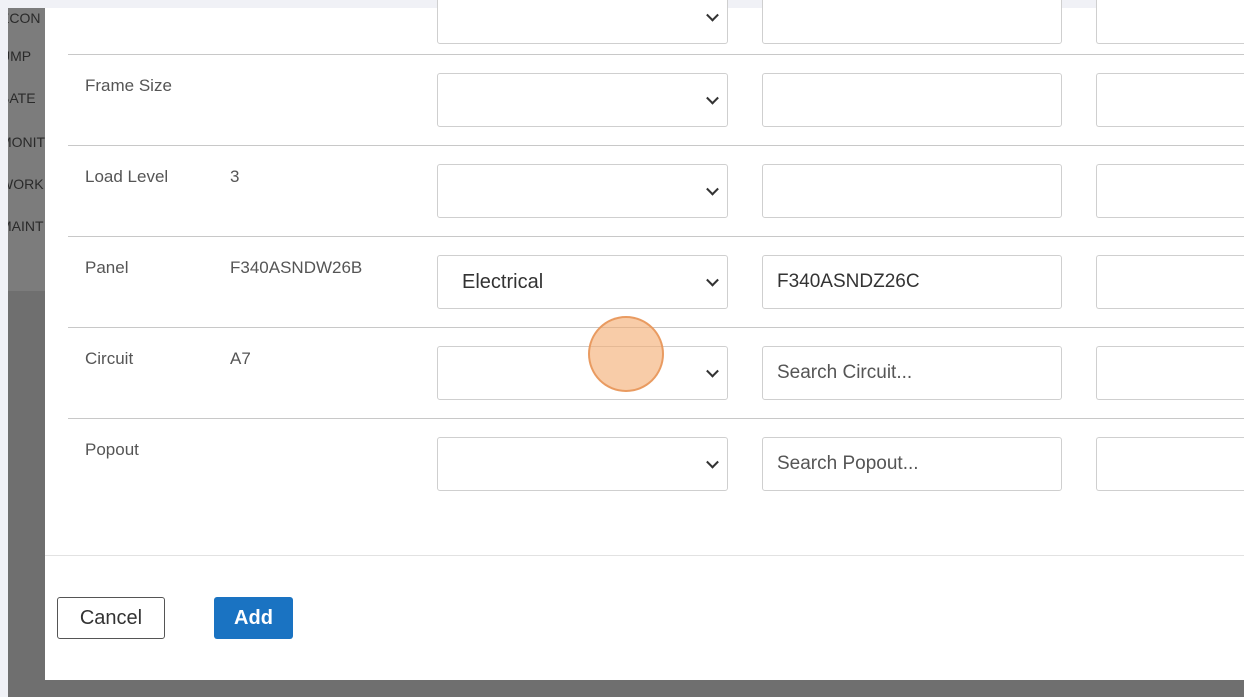  What do you see at coordinates (109, 358) in the screenshot?
I see `field-label-circuit: Circuit` at bounding box center [109, 358].